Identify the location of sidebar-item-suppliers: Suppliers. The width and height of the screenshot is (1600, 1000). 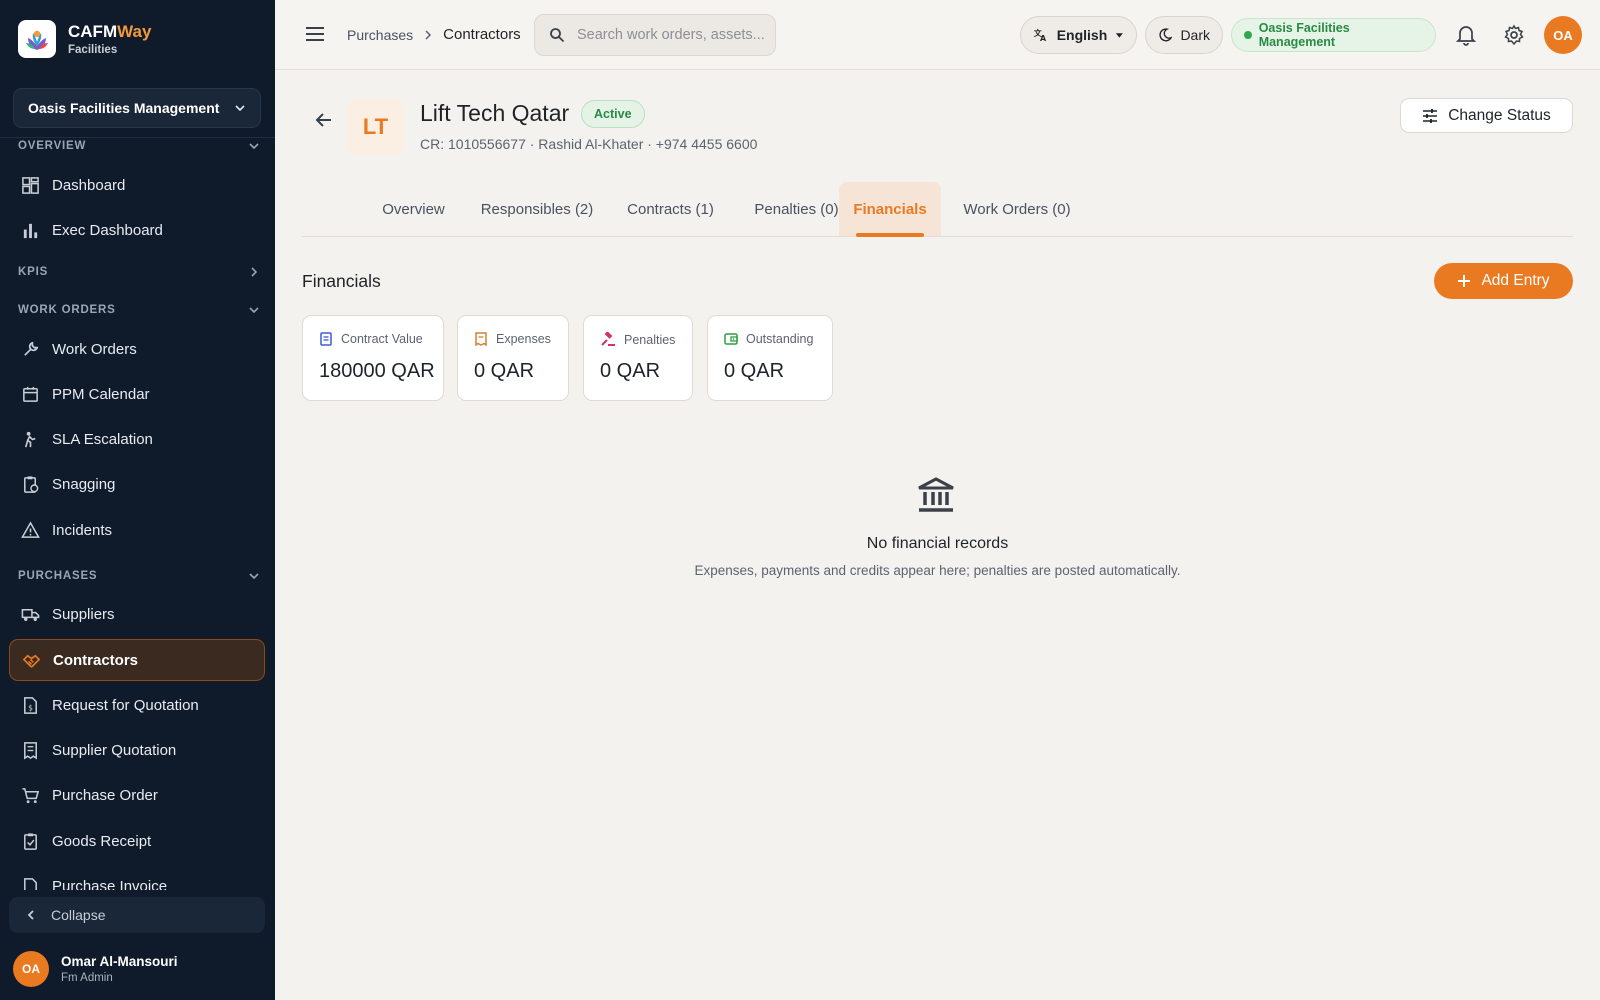
(137, 614).